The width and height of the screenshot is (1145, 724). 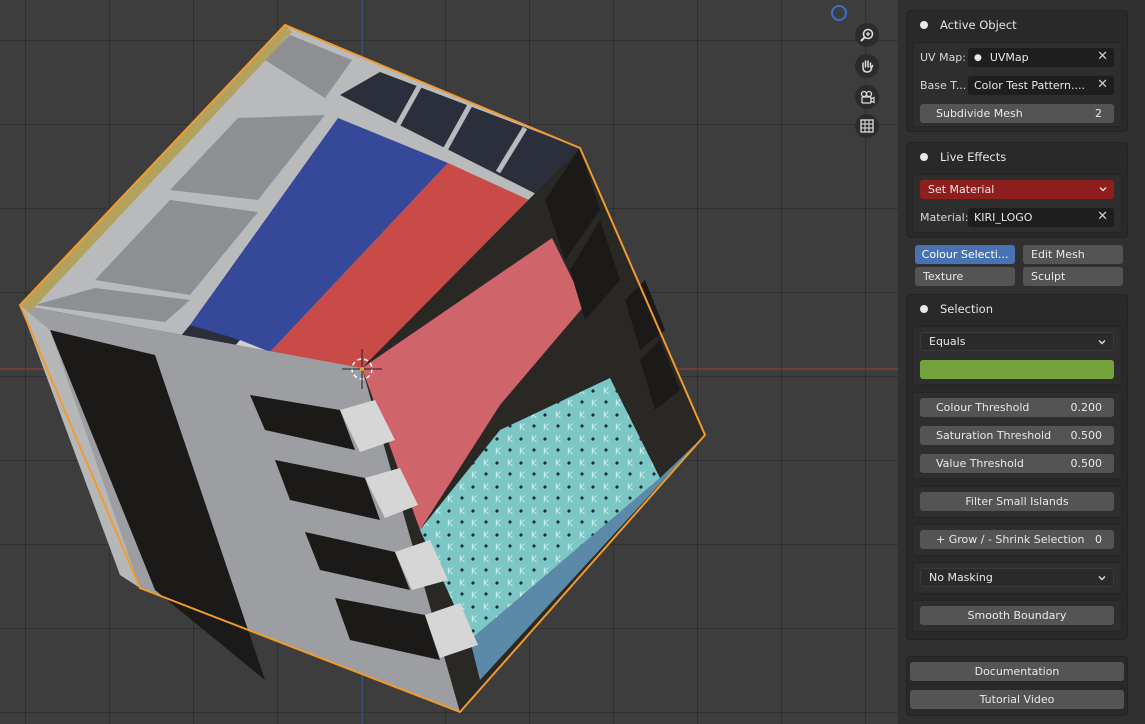 I want to click on documentation-label: Documentation, so click(x=1017, y=671).